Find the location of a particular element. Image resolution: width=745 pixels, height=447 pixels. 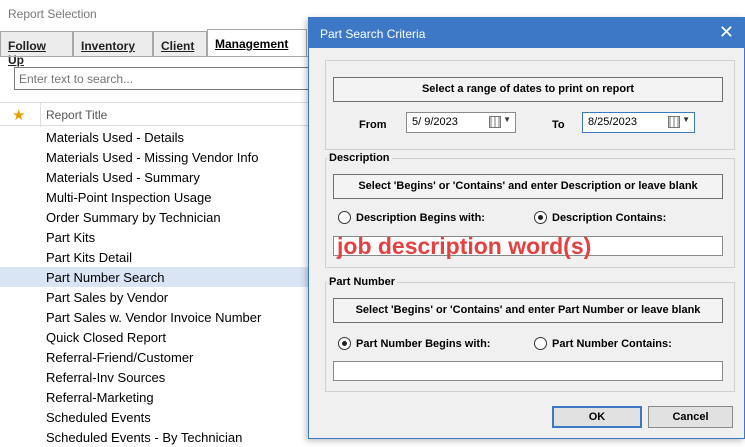

list-item: Part Sales w. Vendor Invoice Number is located at coordinates (160, 317).